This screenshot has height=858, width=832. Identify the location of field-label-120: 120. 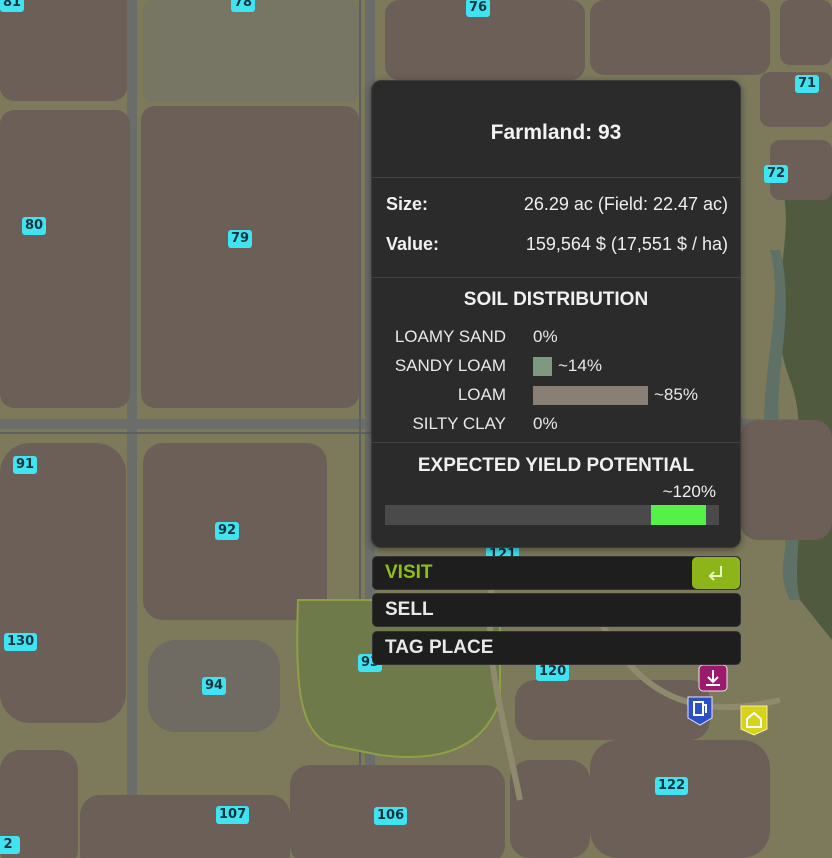
(553, 672).